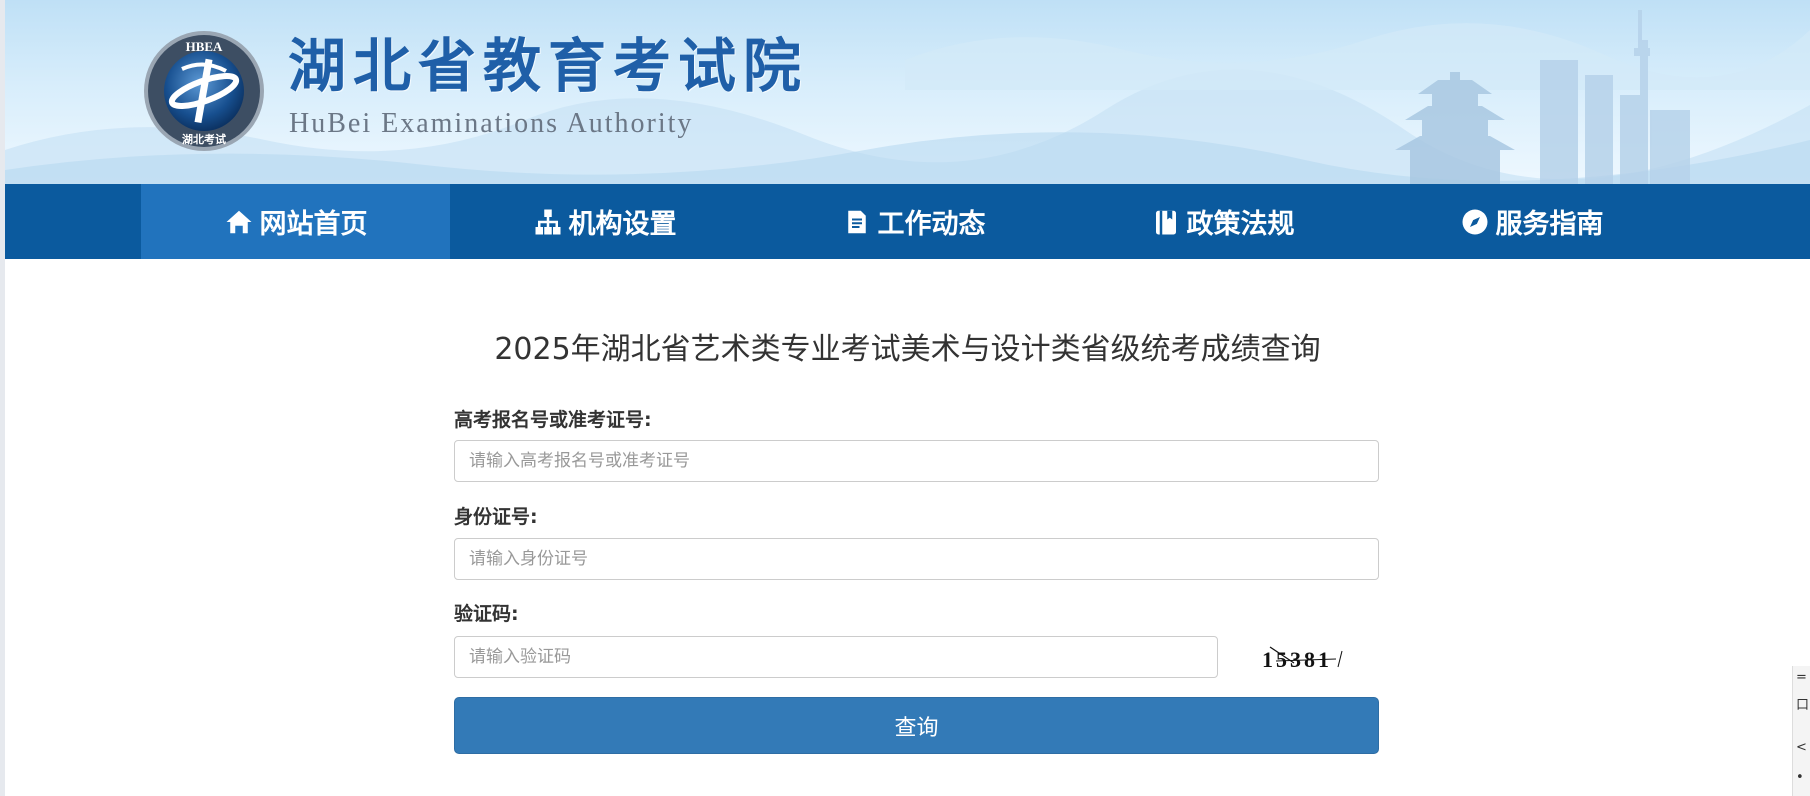 Image resolution: width=1810 pixels, height=796 pixels. I want to click on compass-icon, so click(1474, 221).